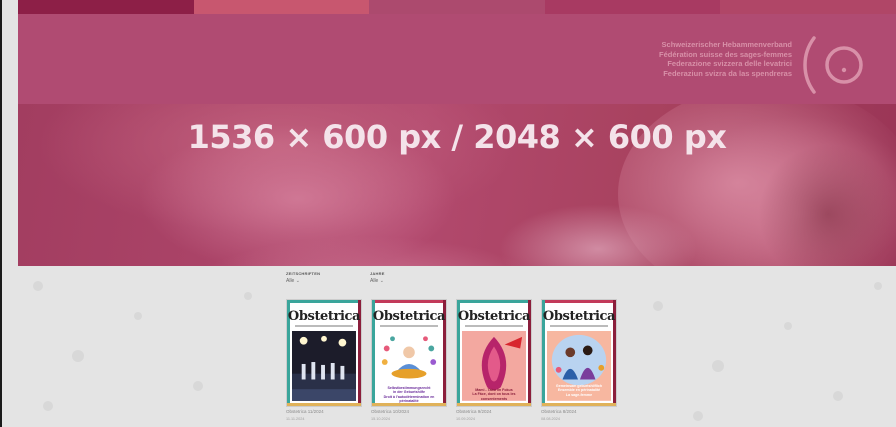 This screenshot has width=896, height=427. What do you see at coordinates (551, 419) in the screenshot?
I see `caption-date: 08.08.2024` at bounding box center [551, 419].